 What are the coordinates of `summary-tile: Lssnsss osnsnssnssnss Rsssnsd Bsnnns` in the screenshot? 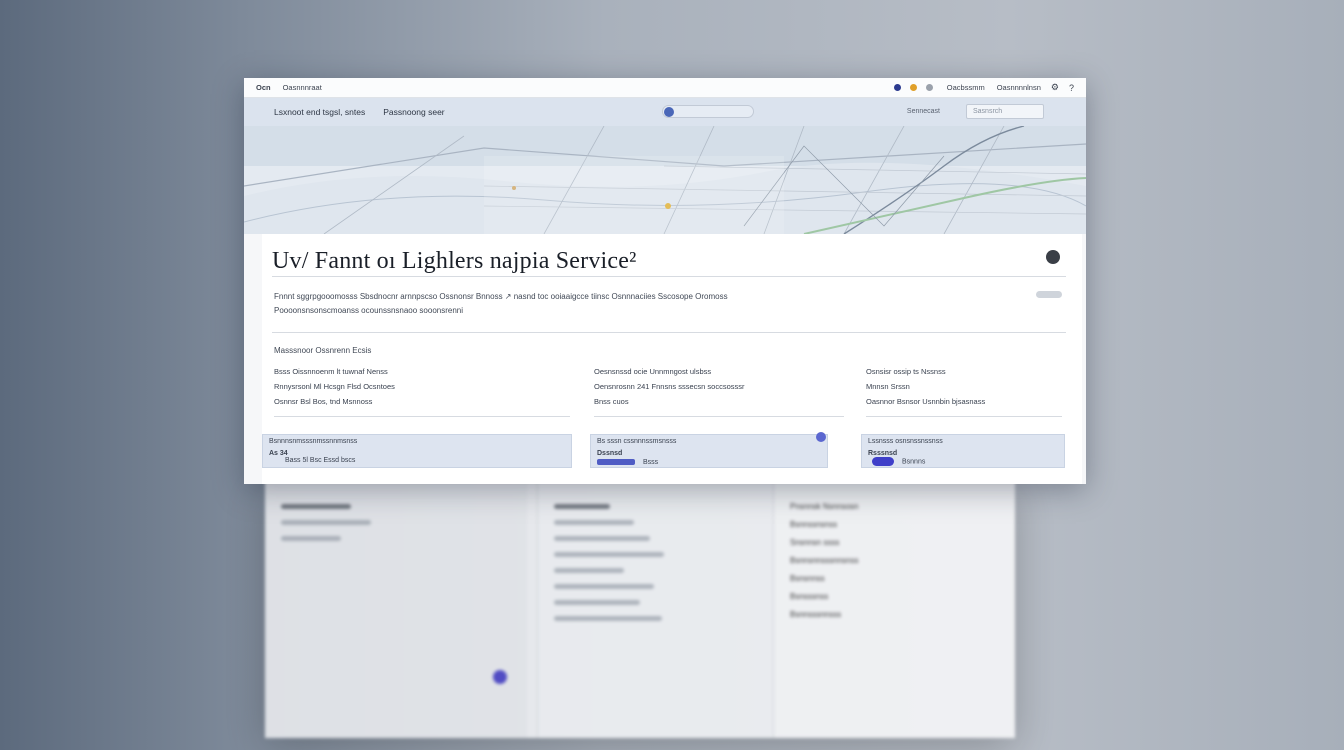 It's located at (963, 451).